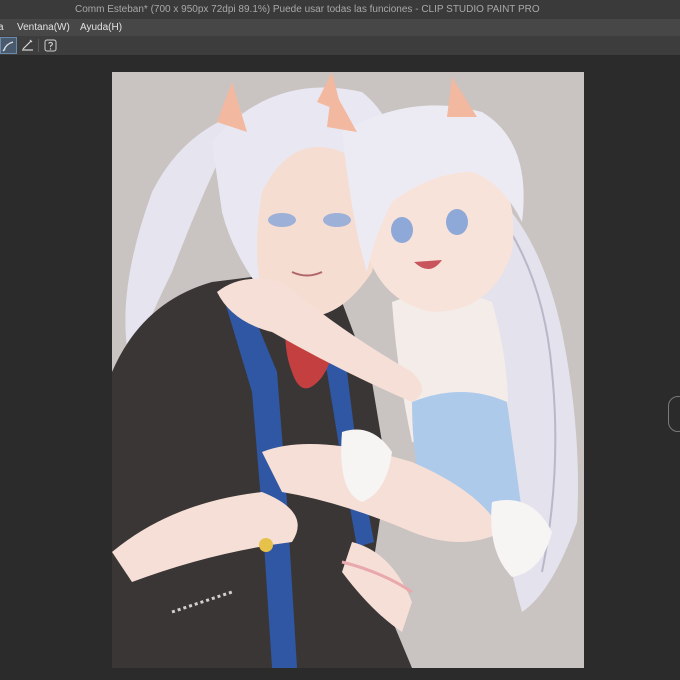 Image resolution: width=680 pixels, height=680 pixels. What do you see at coordinates (674, 414) in the screenshot?
I see `panel-collapse-handle` at bounding box center [674, 414].